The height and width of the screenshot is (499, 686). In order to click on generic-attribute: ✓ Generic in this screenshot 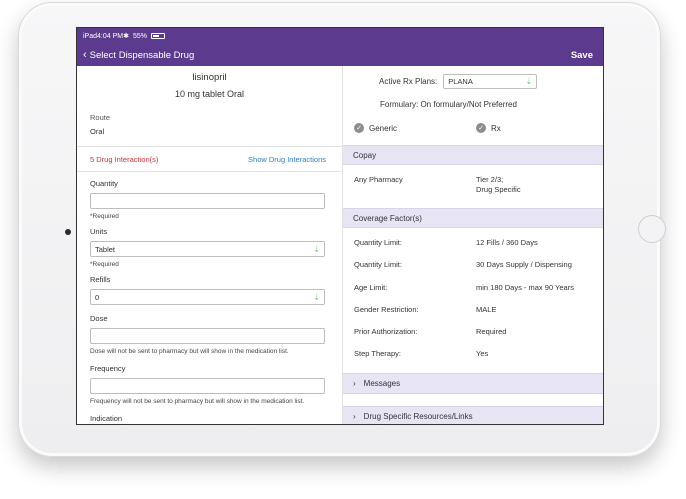, I will do `click(415, 128)`.